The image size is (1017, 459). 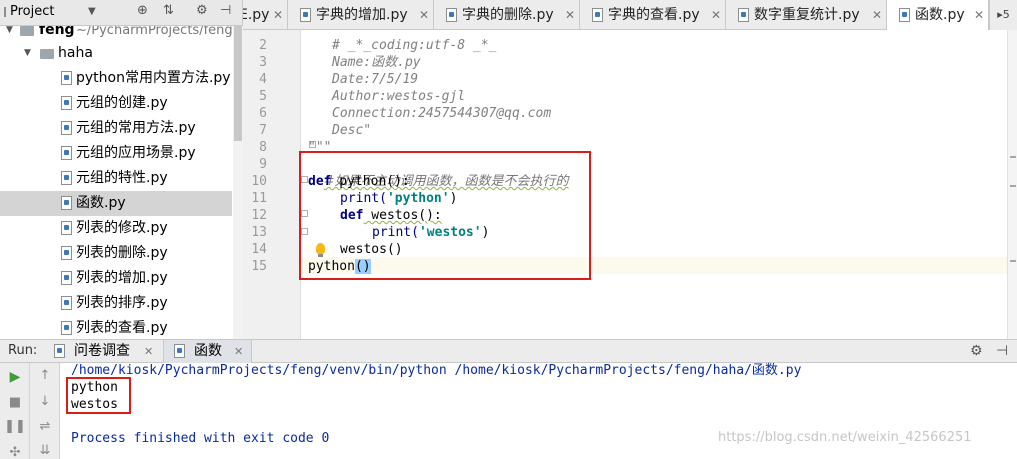 What do you see at coordinates (94, 404) in the screenshot?
I see `console-output-line: westos` at bounding box center [94, 404].